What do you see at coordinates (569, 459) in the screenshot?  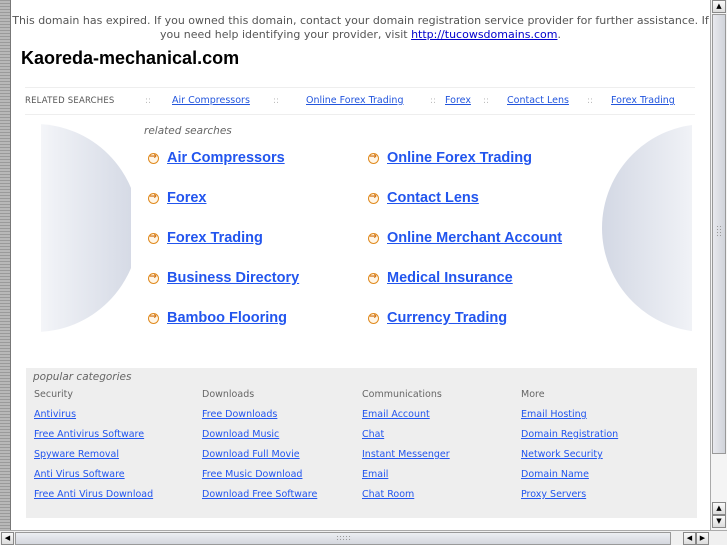 I see `category-link: Network Security` at bounding box center [569, 459].